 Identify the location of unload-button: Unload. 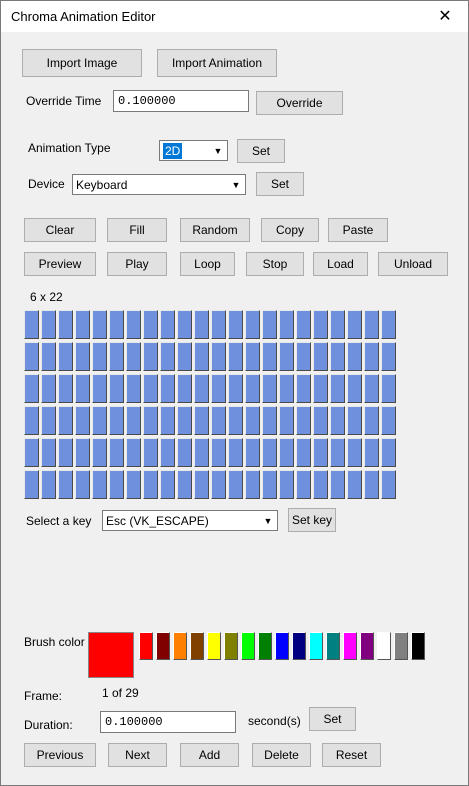
(413, 264).